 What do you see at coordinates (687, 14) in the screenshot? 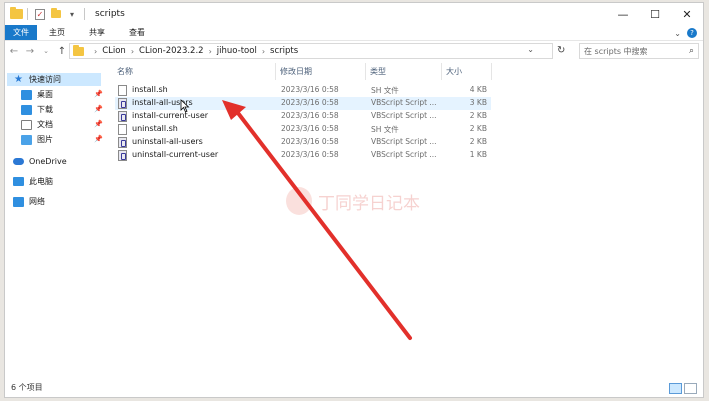
I see `close-button: ✕` at bounding box center [687, 14].